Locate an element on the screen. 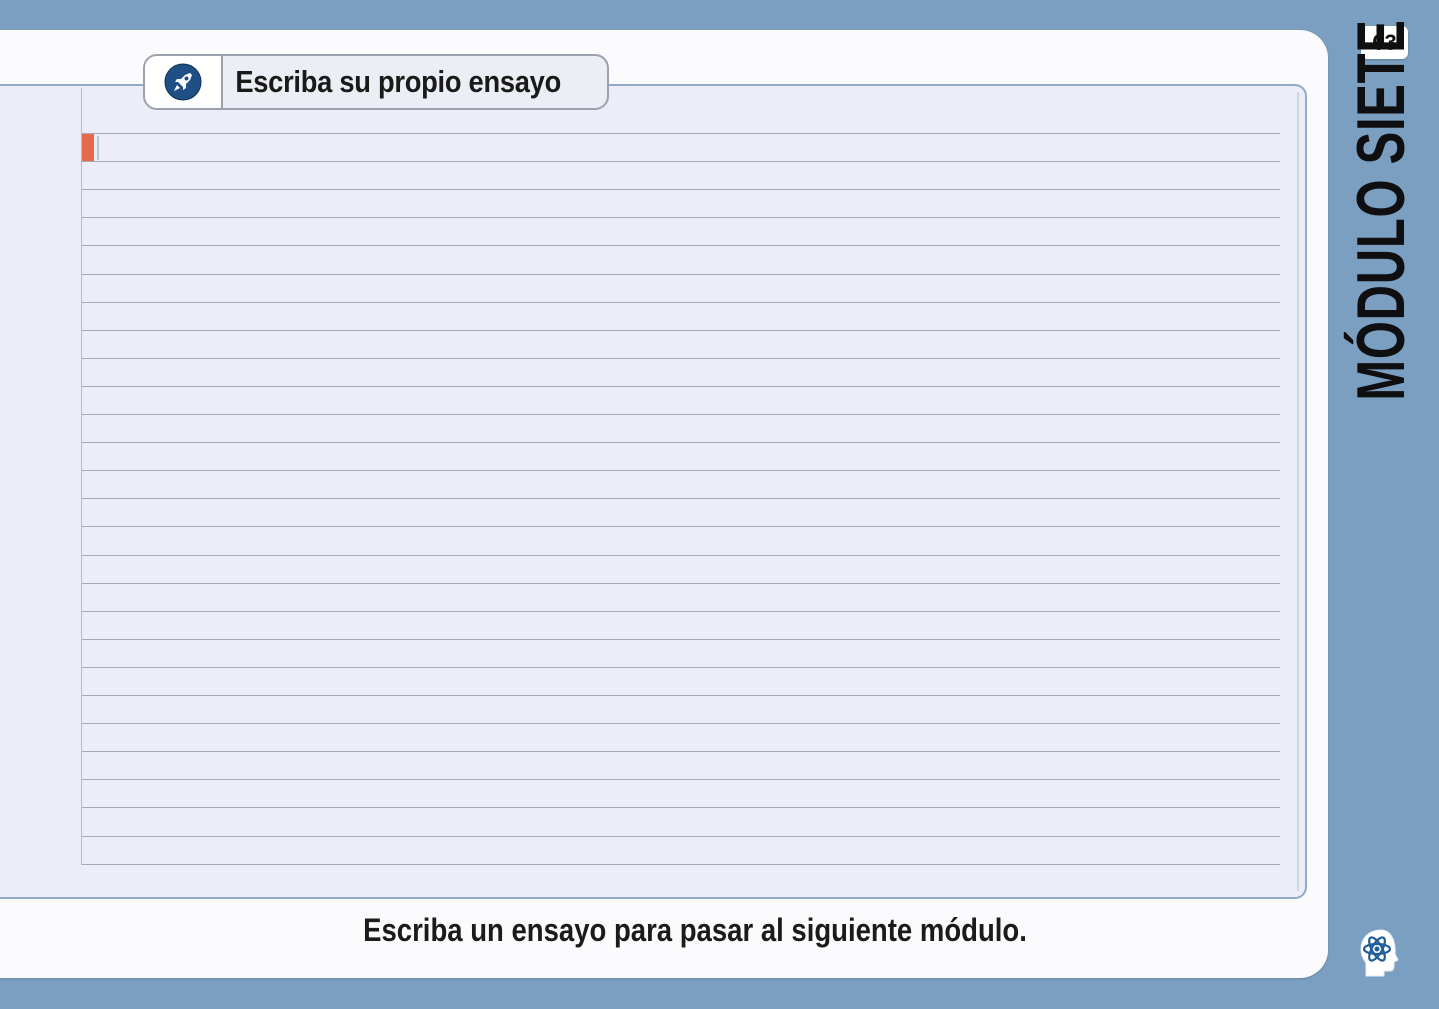  brain-head-icon is located at coordinates (1381, 954).